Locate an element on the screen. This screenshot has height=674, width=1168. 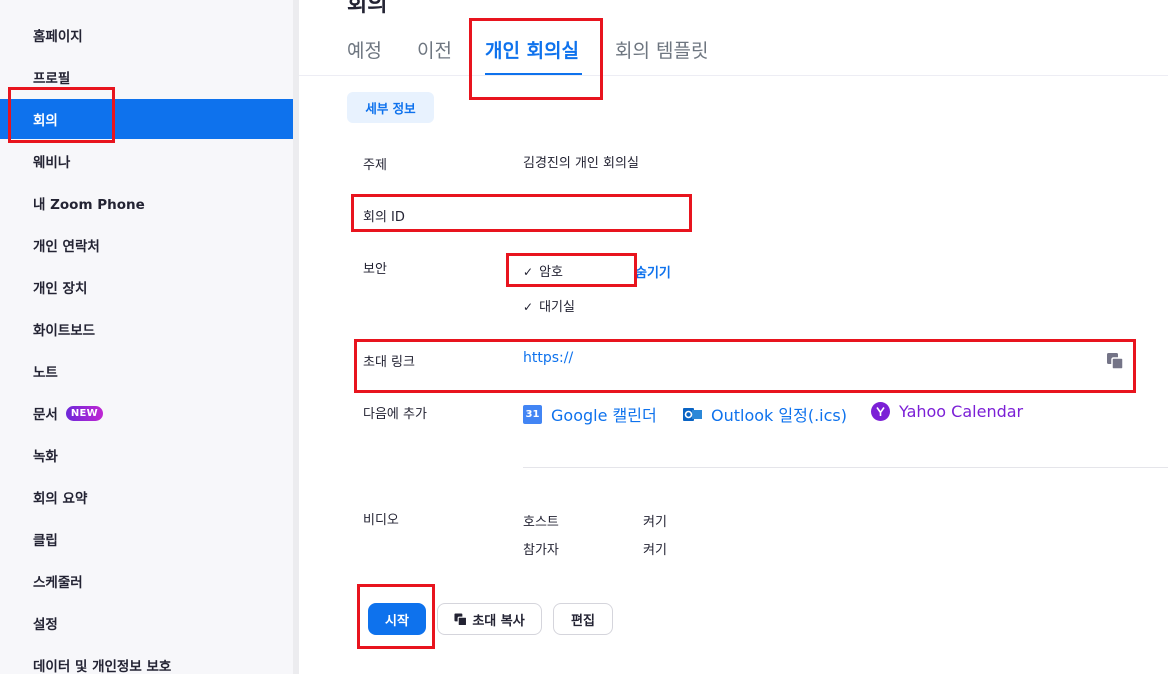
host-video-value: 켜기 is located at coordinates (655, 522).